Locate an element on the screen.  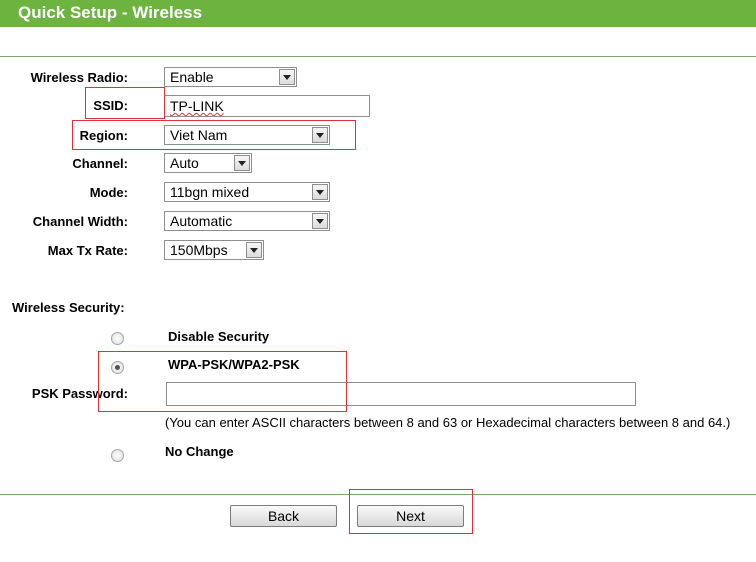
title-bar: Quick Setup - Wireless is located at coordinates (378, 13).